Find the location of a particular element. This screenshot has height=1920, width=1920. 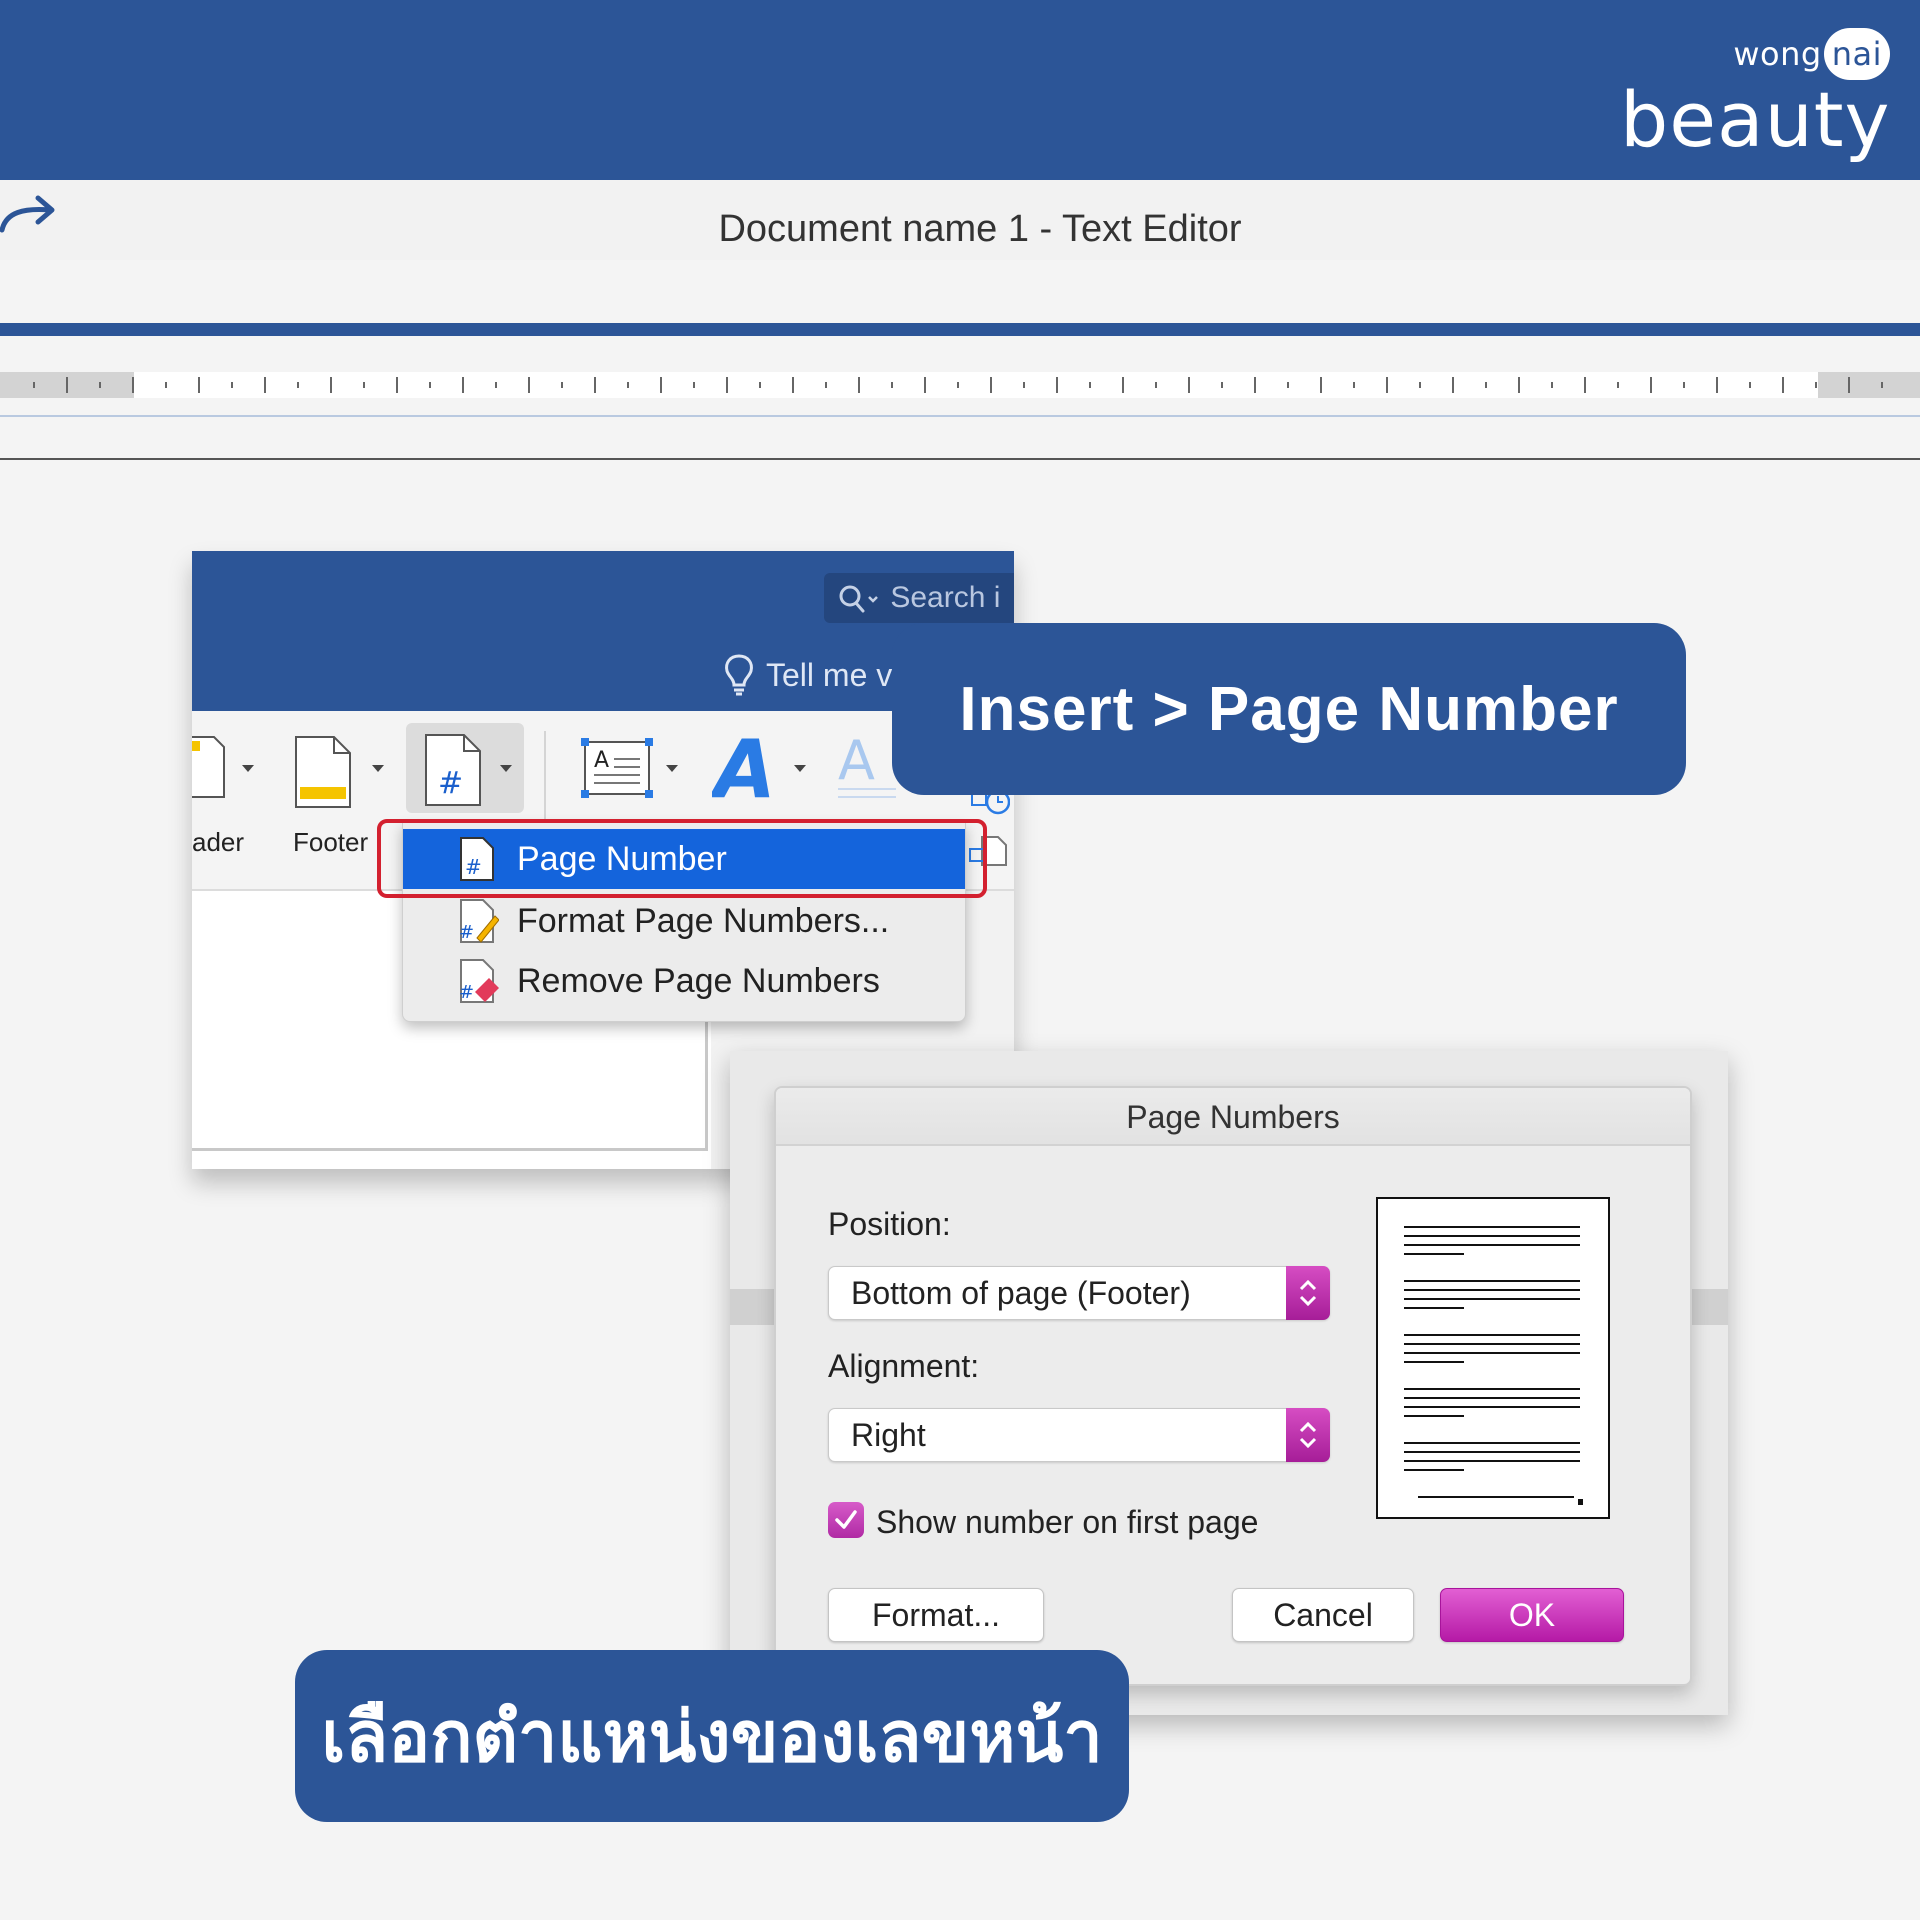

position-select: Bottom of page (Footer) is located at coordinates (1079, 1293).